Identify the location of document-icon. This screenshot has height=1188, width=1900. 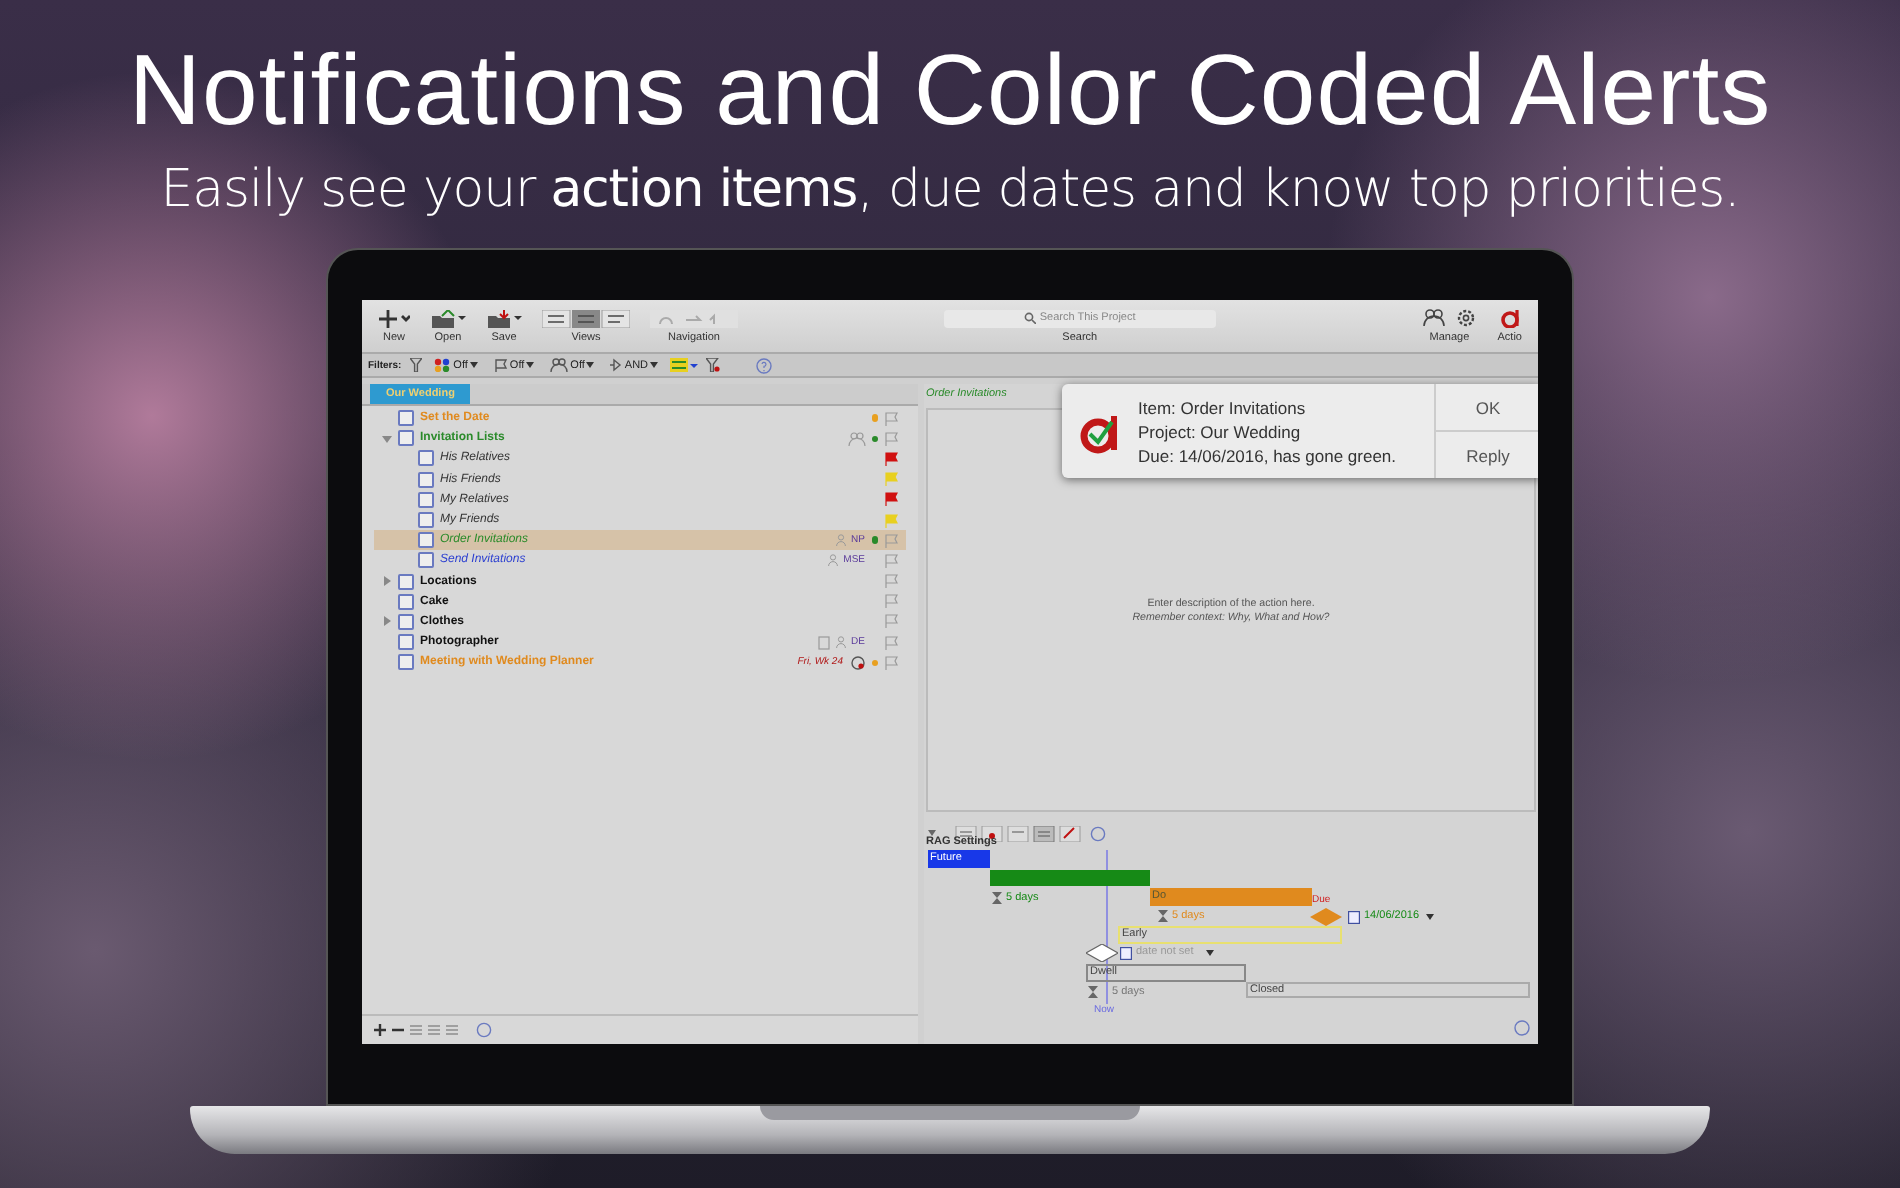
(823, 642).